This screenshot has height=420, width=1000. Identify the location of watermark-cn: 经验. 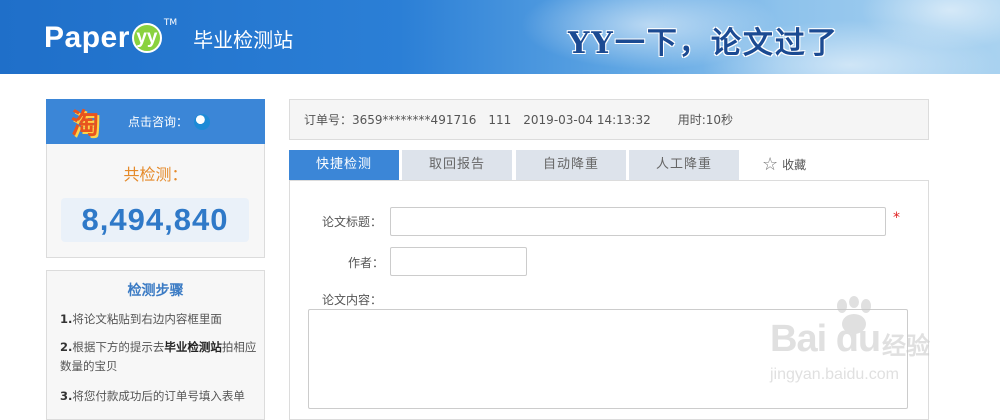
(906, 346).